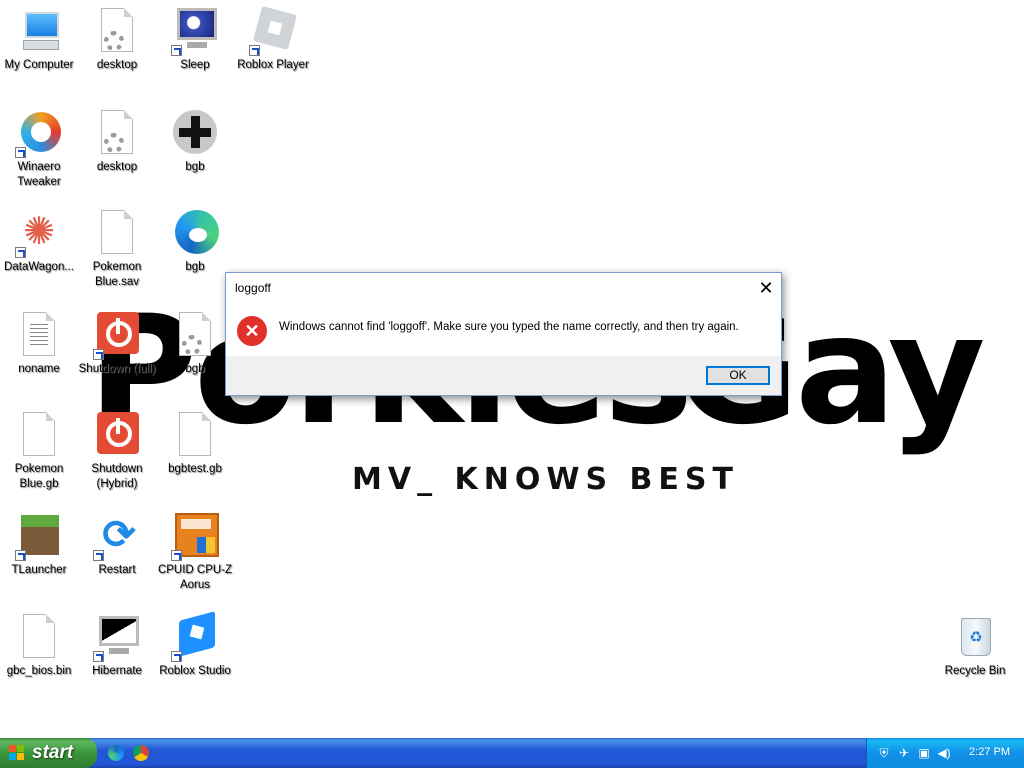 This screenshot has width=1024, height=768. Describe the element at coordinates (195, 671) in the screenshot. I see `desktop-icon-label: Roblox Studio` at that location.